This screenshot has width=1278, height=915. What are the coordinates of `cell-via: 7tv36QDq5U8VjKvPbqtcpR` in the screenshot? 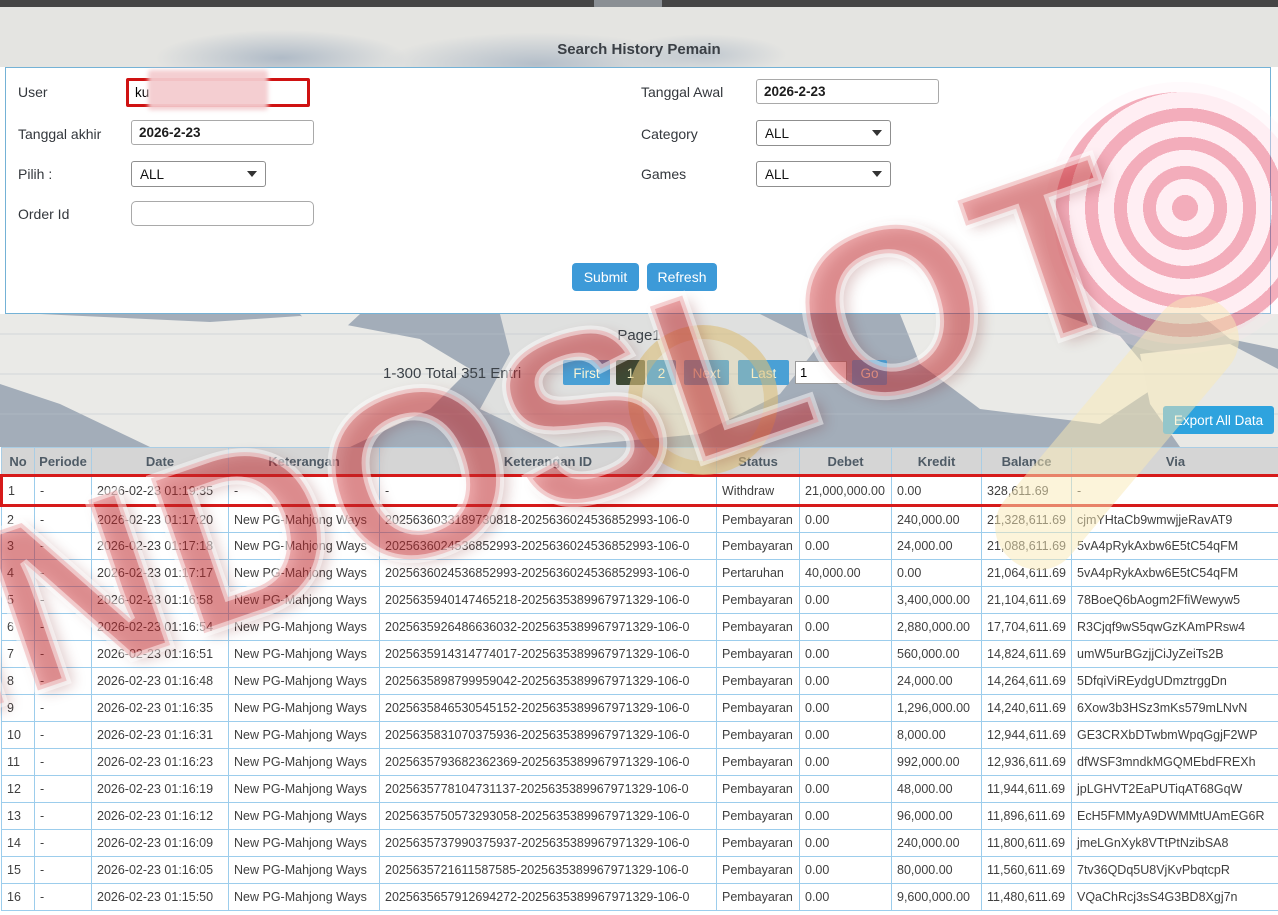 It's located at (1174, 870).